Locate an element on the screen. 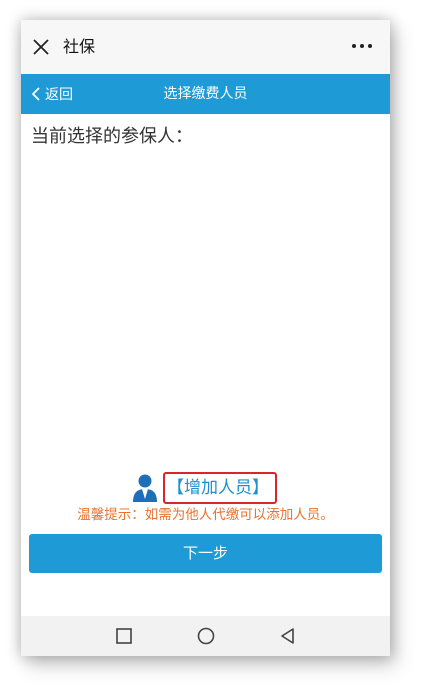  more-icon is located at coordinates (362, 46).